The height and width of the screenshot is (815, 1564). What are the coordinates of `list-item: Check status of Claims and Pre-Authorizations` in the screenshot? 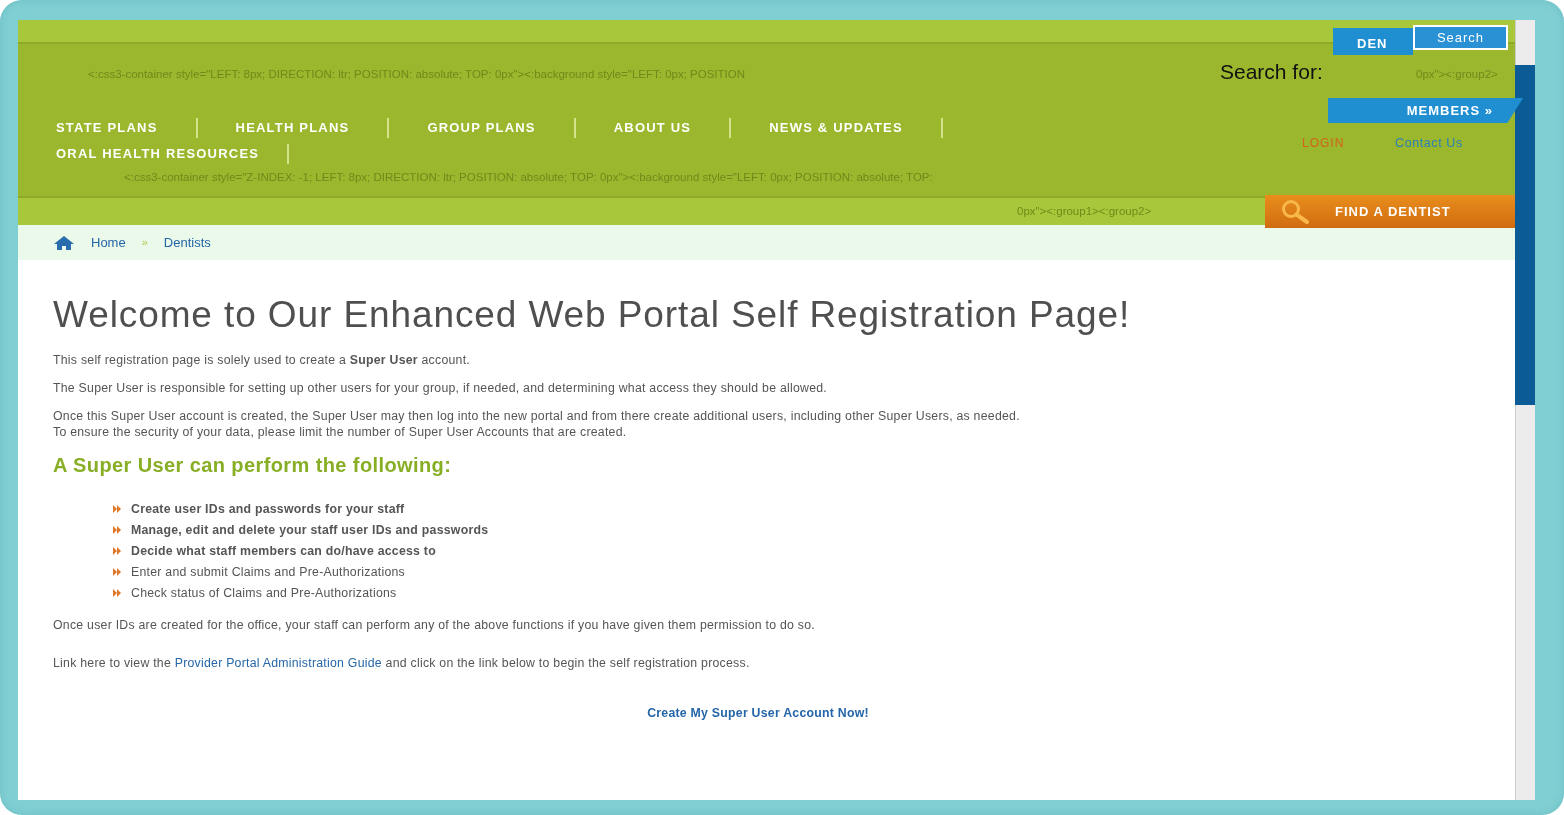 It's located at (264, 593).